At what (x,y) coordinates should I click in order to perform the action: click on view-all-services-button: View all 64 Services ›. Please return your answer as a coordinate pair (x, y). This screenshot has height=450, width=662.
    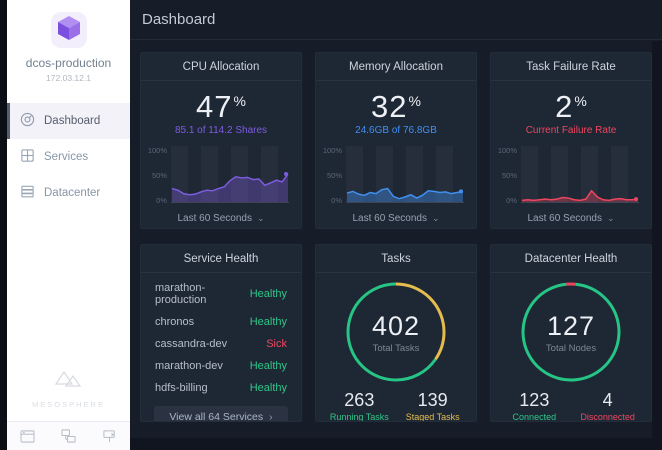
    Looking at the image, I should click on (221, 414).